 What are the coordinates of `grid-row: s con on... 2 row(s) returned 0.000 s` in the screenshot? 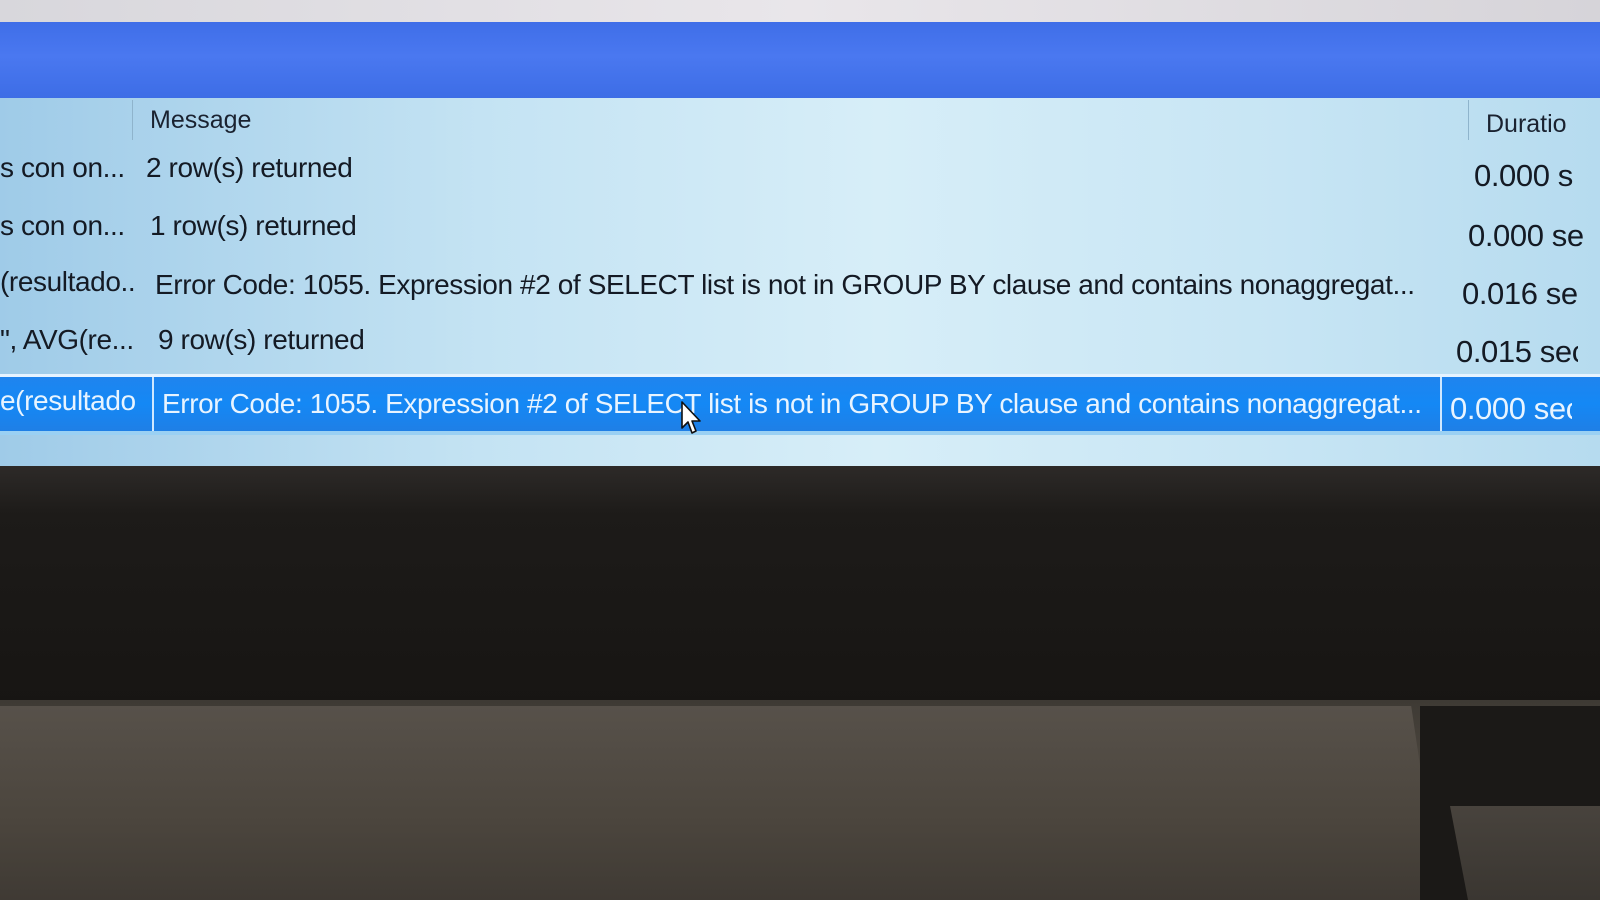 It's located at (800, 173).